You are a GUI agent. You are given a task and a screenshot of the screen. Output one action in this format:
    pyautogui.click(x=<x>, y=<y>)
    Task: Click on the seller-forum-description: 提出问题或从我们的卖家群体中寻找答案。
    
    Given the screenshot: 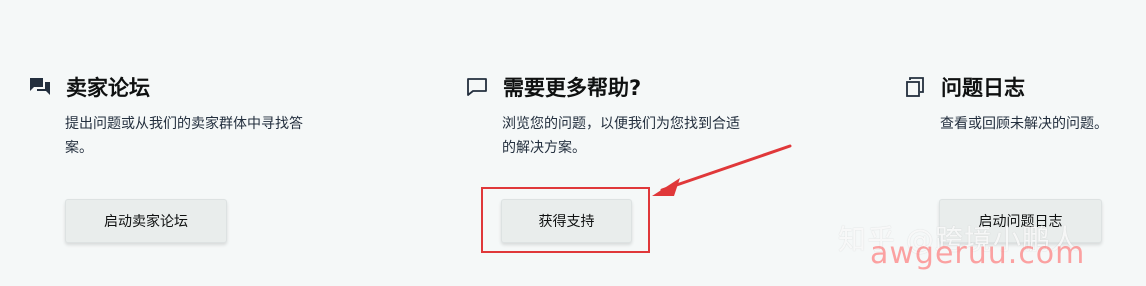 What is the action you would take?
    pyautogui.click(x=184, y=136)
    